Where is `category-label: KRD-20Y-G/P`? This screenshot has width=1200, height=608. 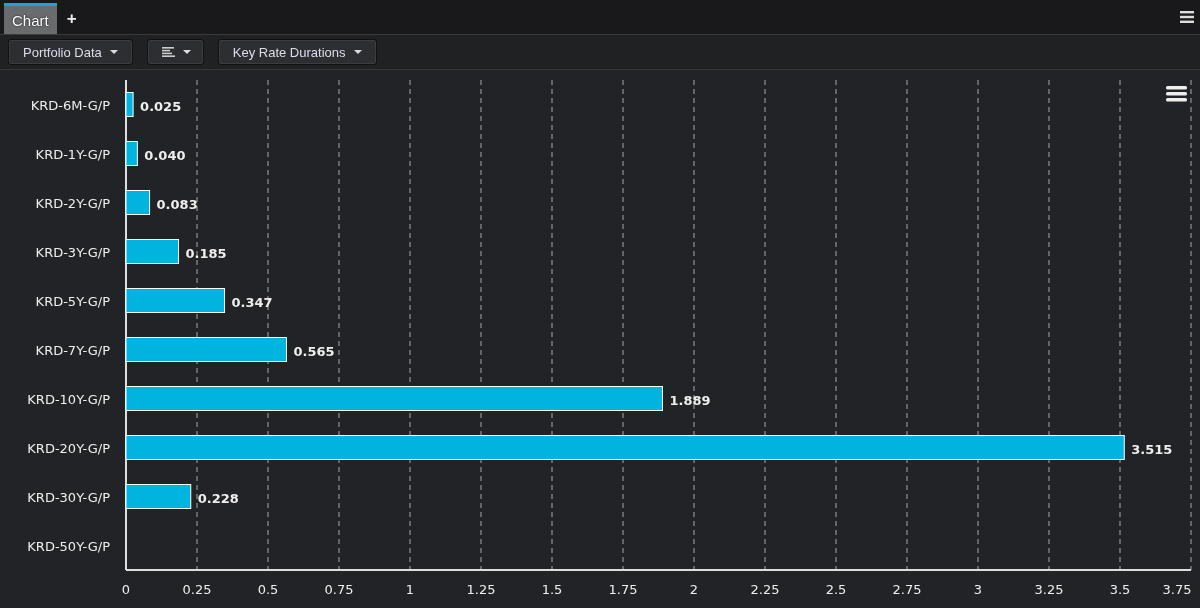 category-label: KRD-20Y-G/P is located at coordinates (68, 448).